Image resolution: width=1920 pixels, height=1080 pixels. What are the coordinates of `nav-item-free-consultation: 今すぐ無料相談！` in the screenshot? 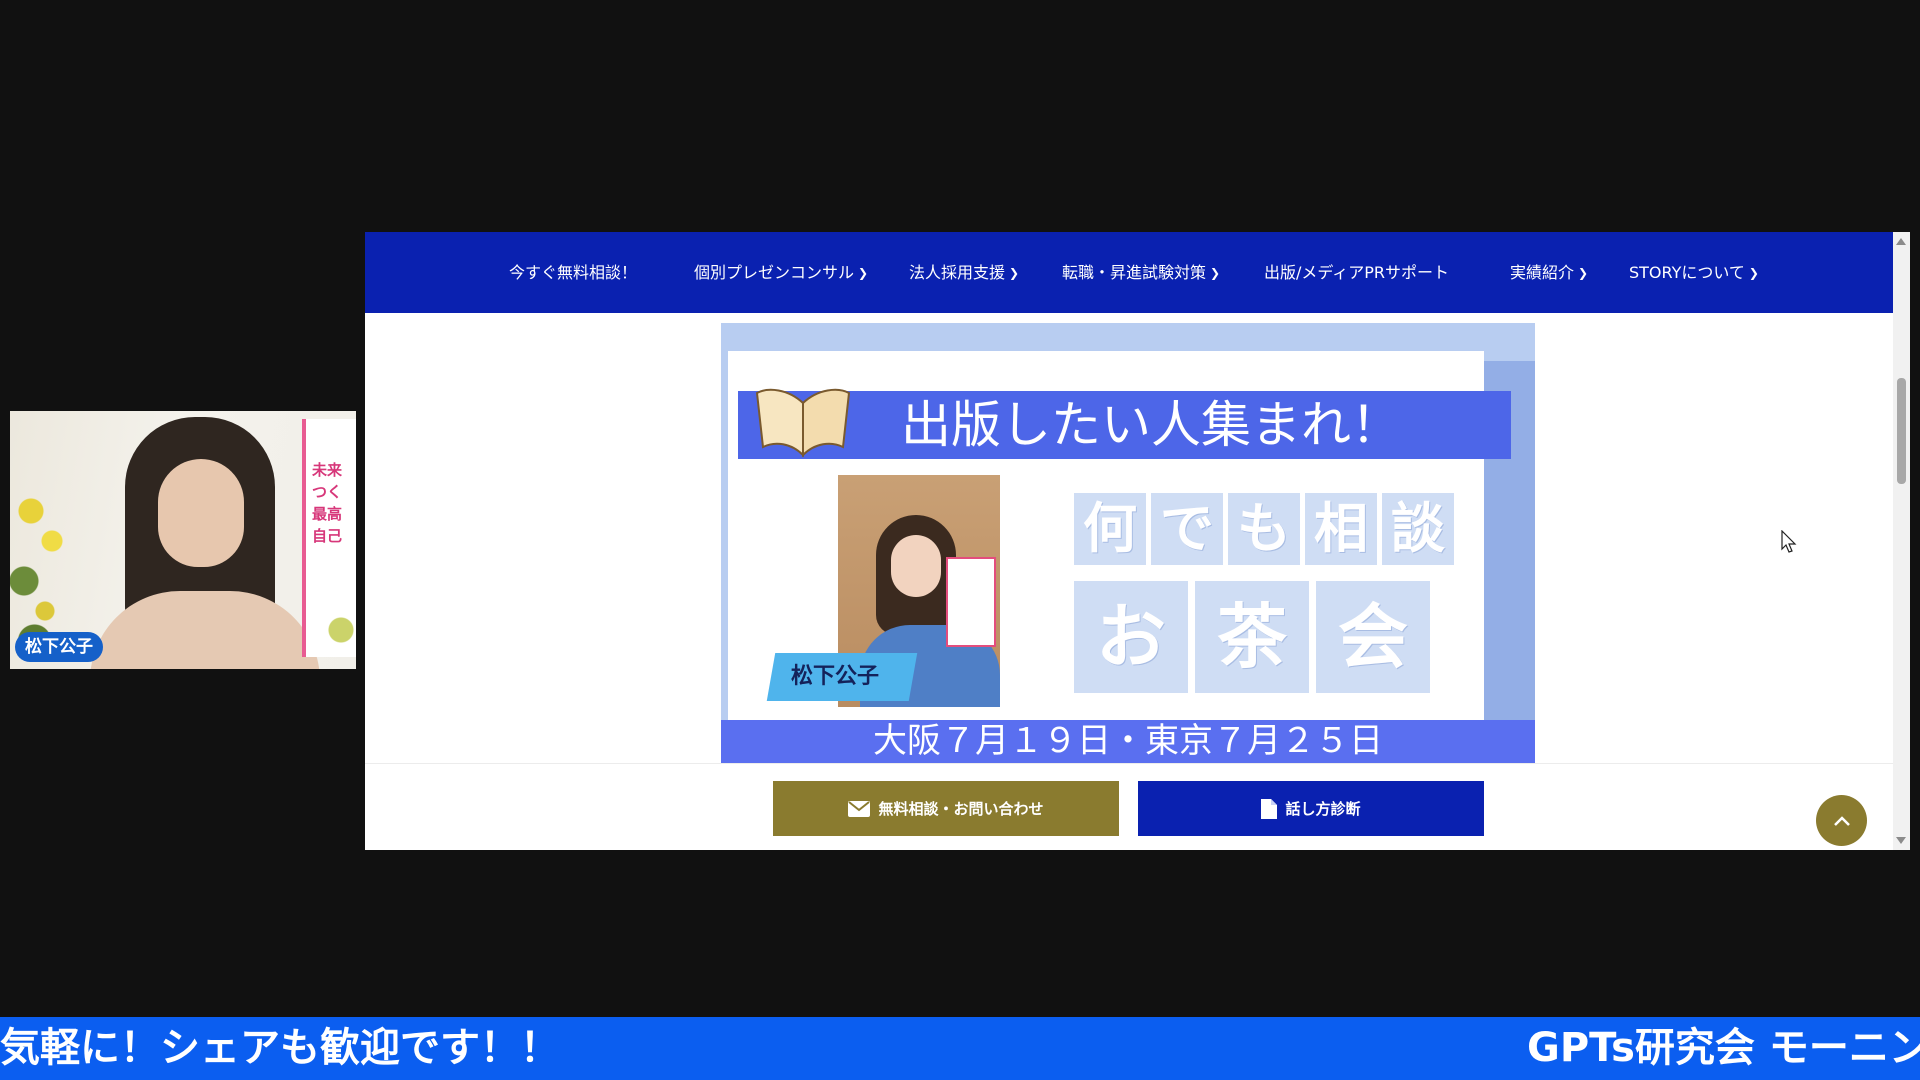 It's located at (573, 272).